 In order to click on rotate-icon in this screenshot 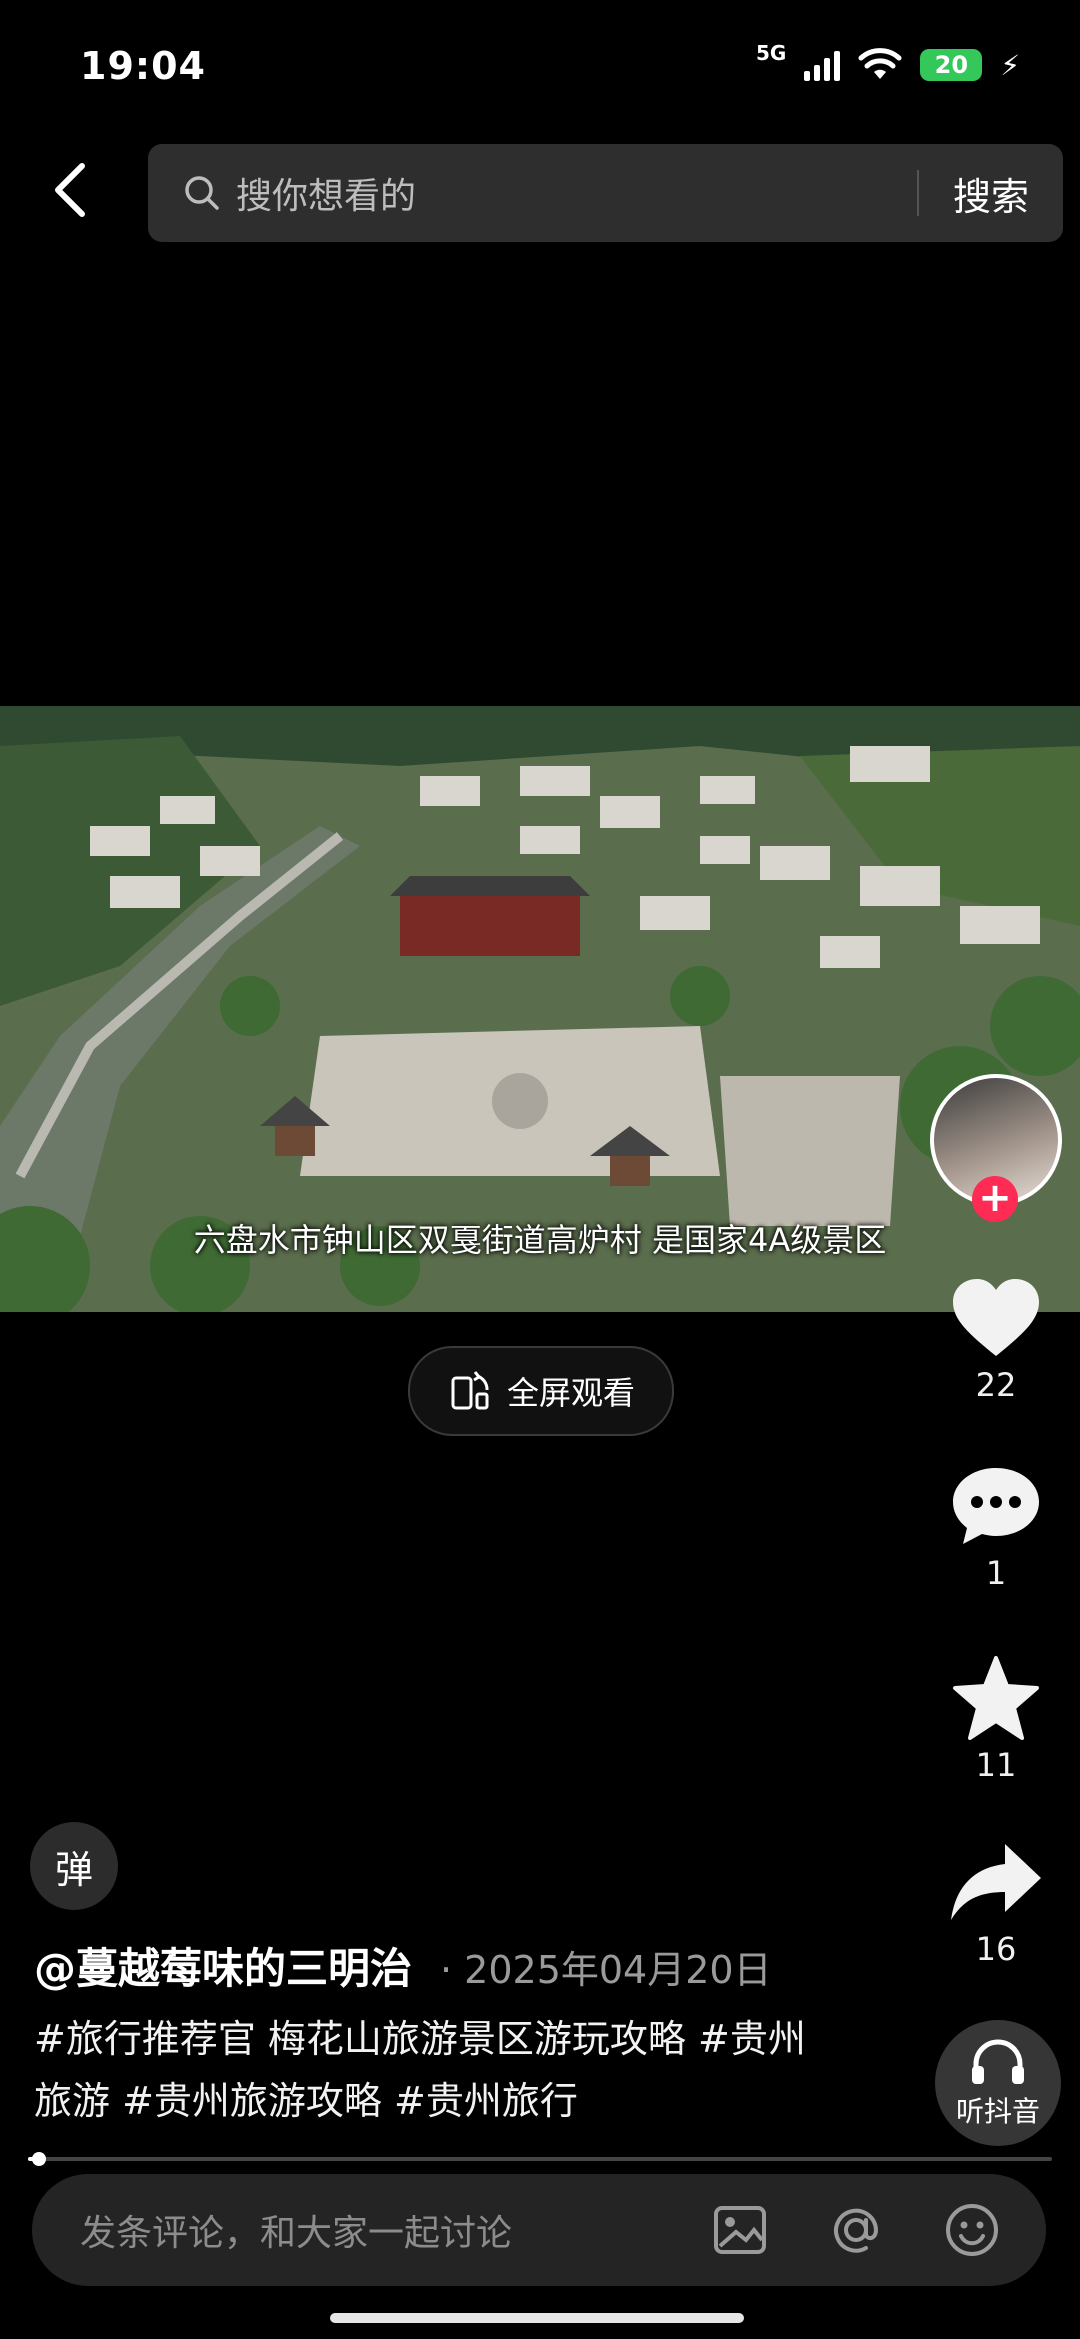, I will do `click(470, 1390)`.